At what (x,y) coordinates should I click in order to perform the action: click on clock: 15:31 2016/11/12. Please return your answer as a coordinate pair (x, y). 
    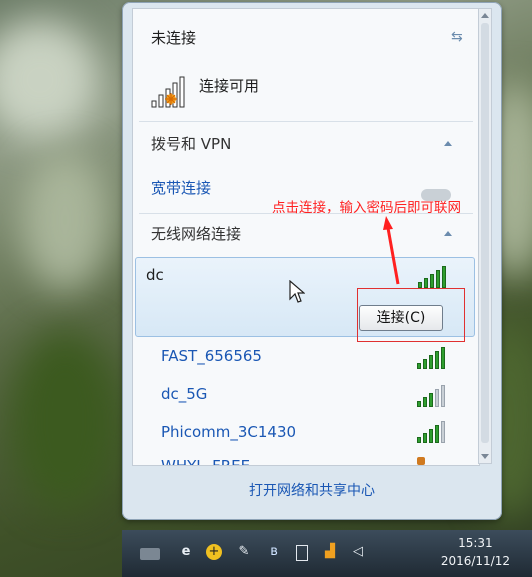
    Looking at the image, I should click on (475, 552).